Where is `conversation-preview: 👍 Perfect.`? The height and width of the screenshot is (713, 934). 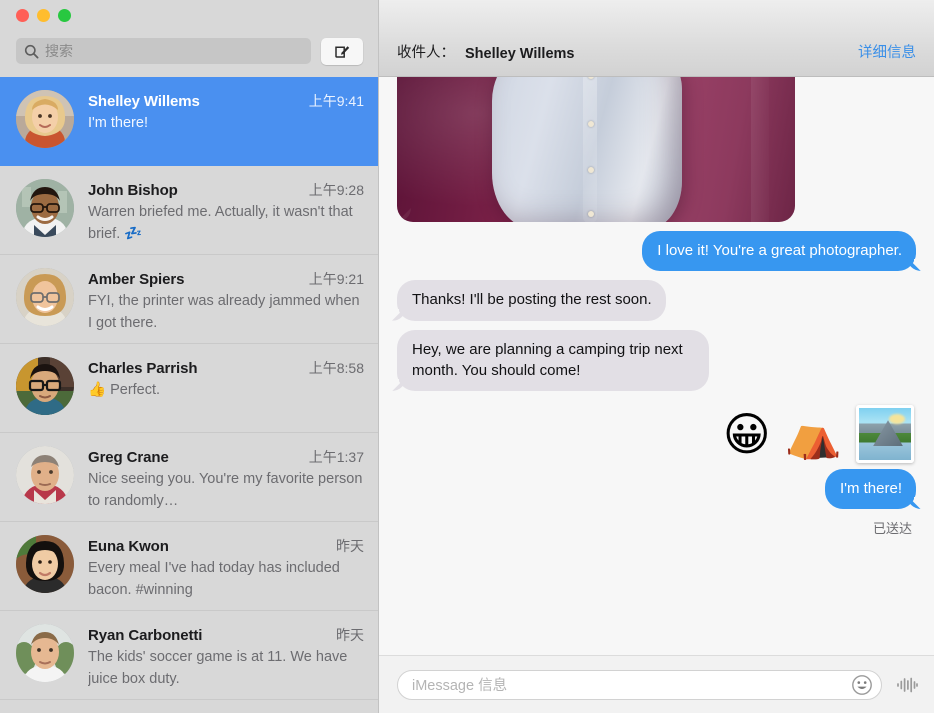 conversation-preview: 👍 Perfect. is located at coordinates (124, 390).